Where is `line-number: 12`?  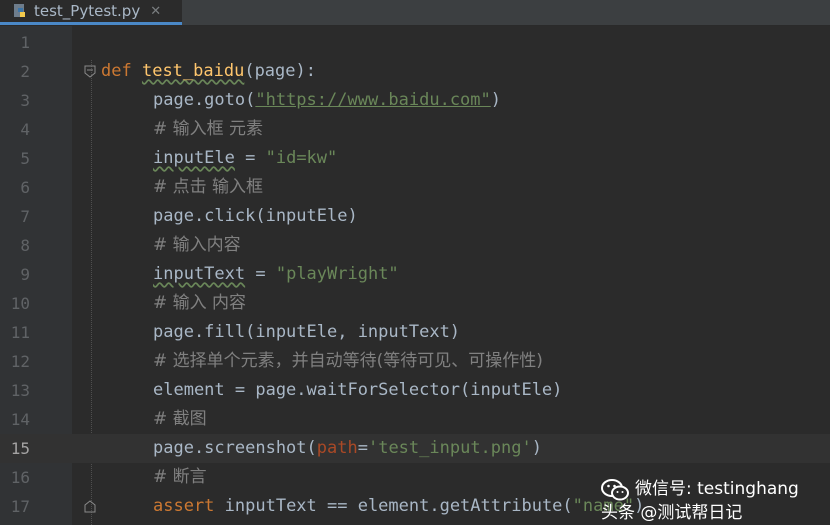
line-number: 12 is located at coordinates (20, 361).